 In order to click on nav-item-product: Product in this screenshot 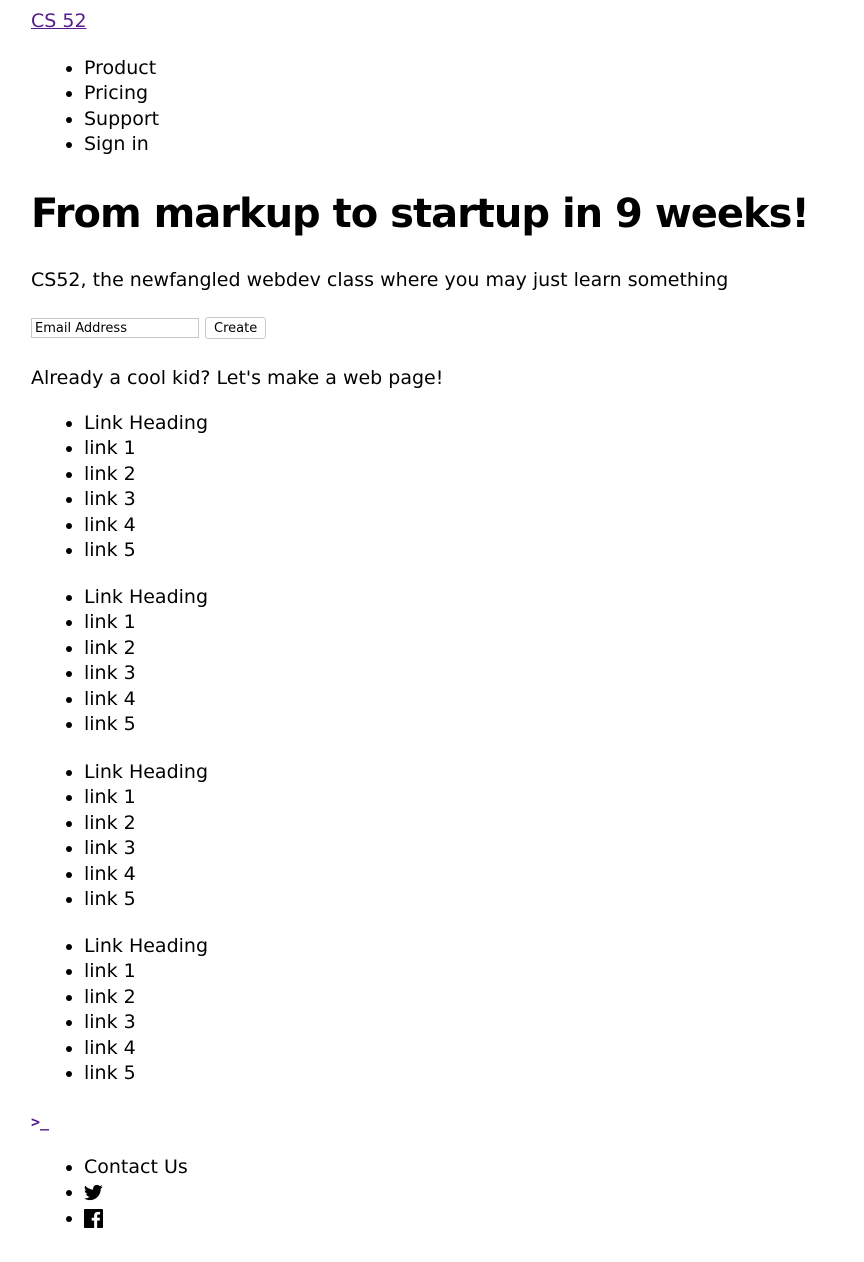, I will do `click(121, 68)`.